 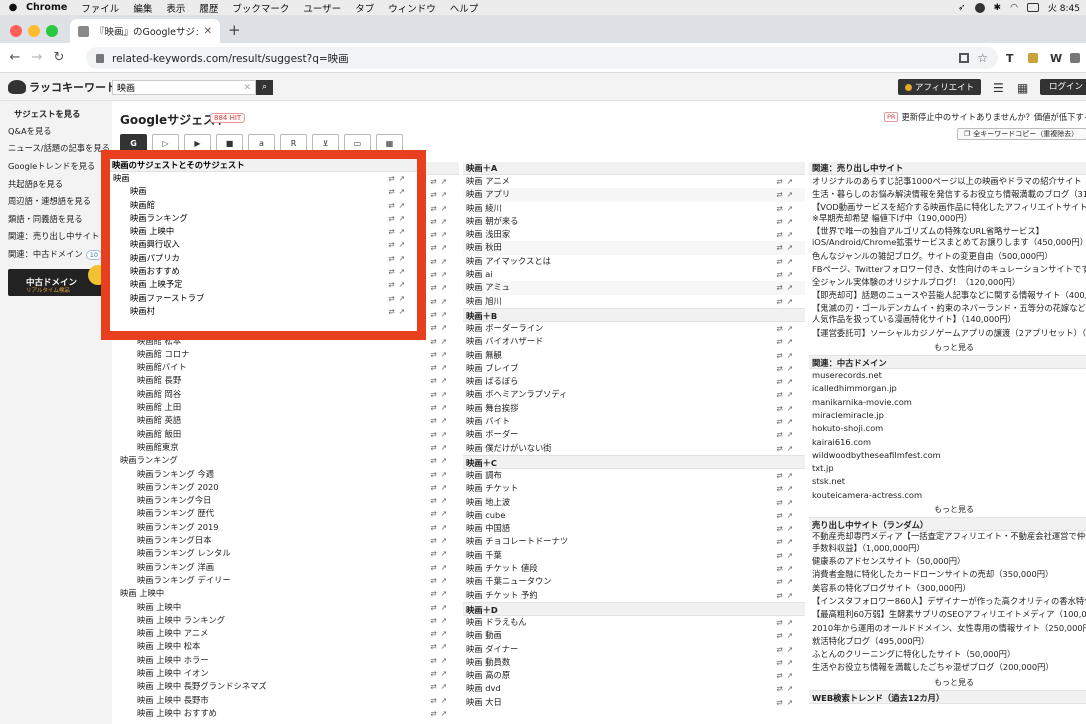 What do you see at coordinates (149, 460) in the screenshot?
I see `keyword-text: 映画ランキング` at bounding box center [149, 460].